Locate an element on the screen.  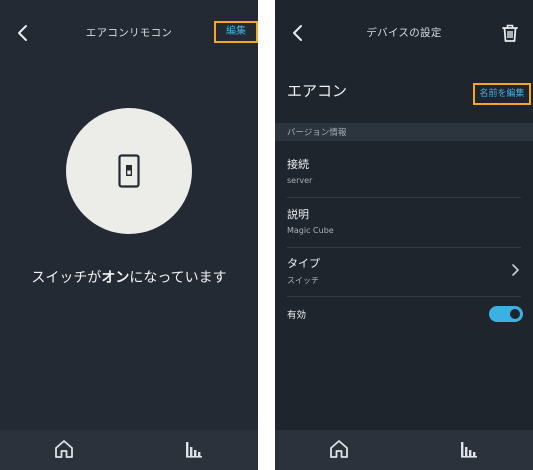
settings-header: デバイスの設定 is located at coordinates (404, 33).